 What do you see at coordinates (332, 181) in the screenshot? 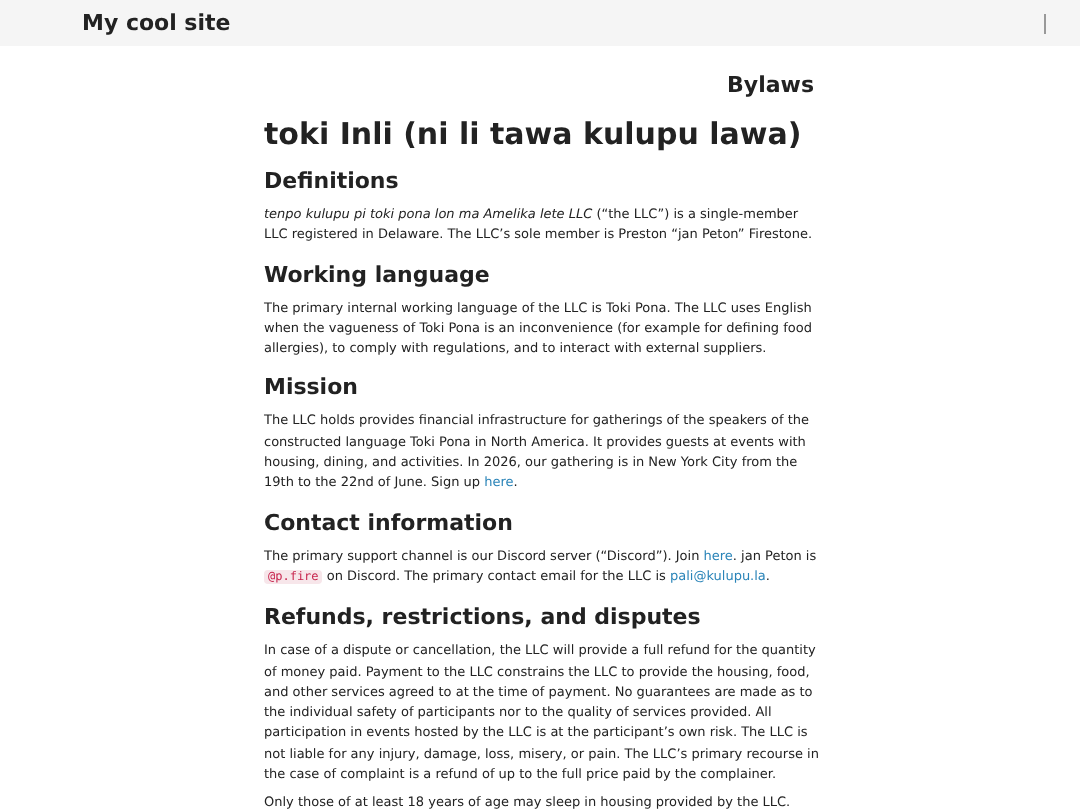
I see `section-heading: Definitions` at bounding box center [332, 181].